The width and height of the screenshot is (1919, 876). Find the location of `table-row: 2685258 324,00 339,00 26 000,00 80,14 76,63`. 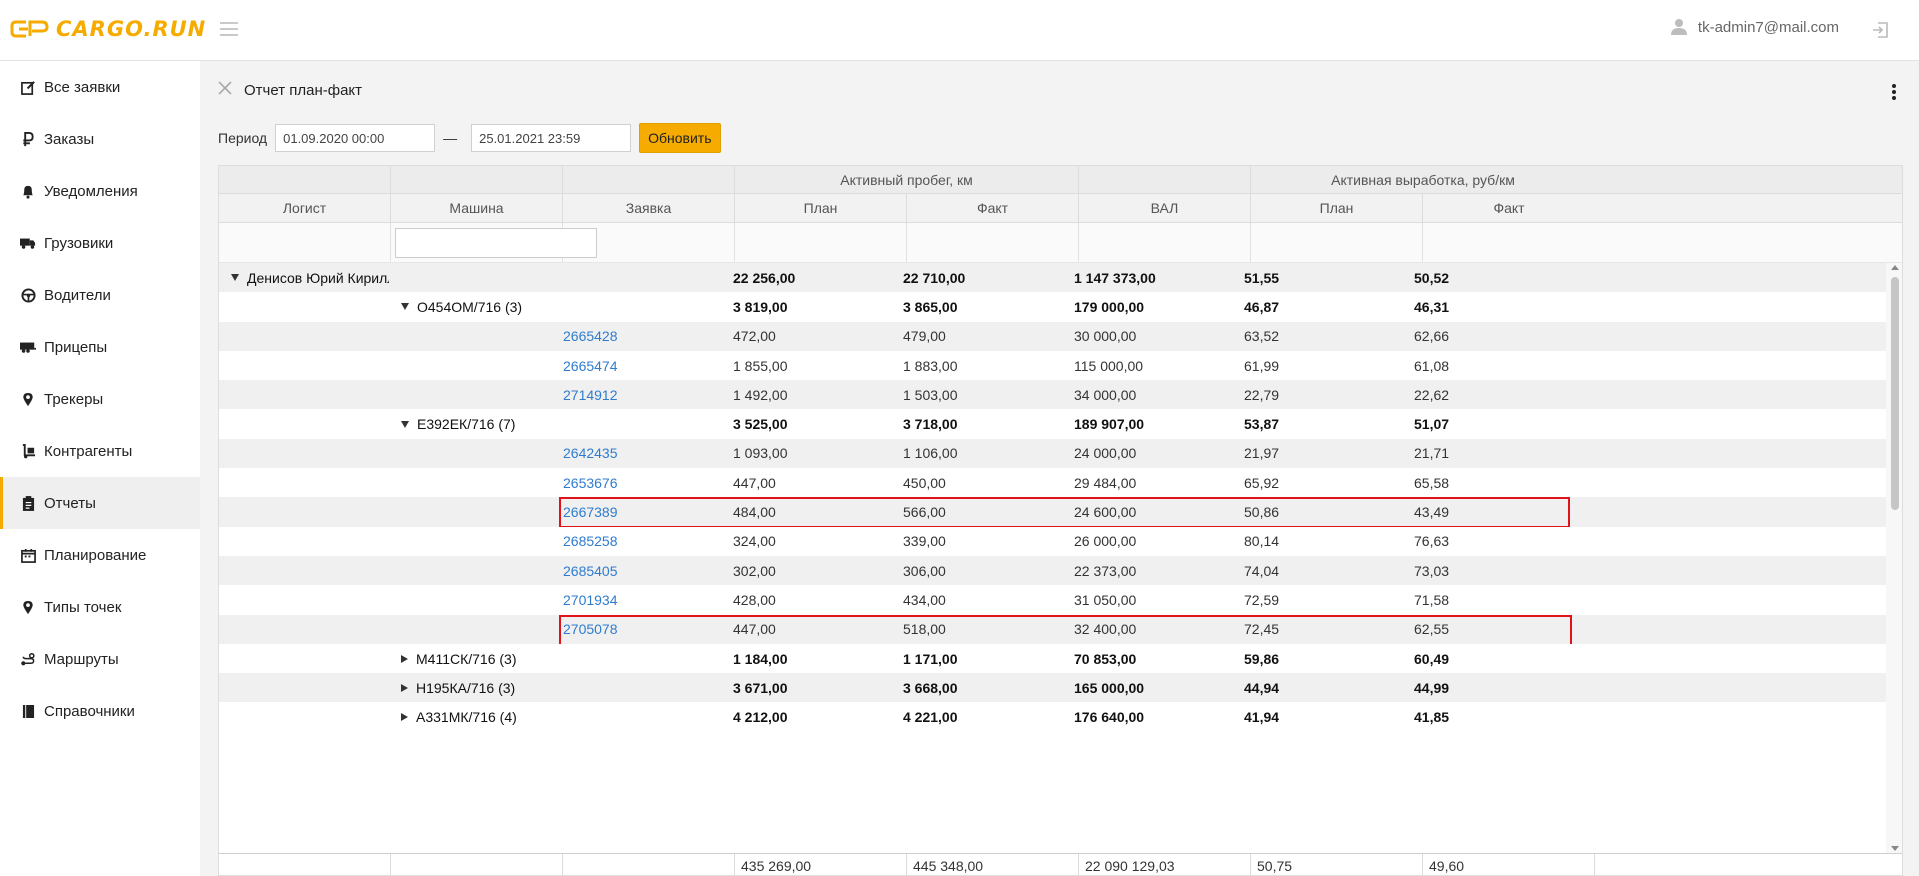

table-row: 2685258 324,00 339,00 26 000,00 80,14 76,63 is located at coordinates (1052, 541).